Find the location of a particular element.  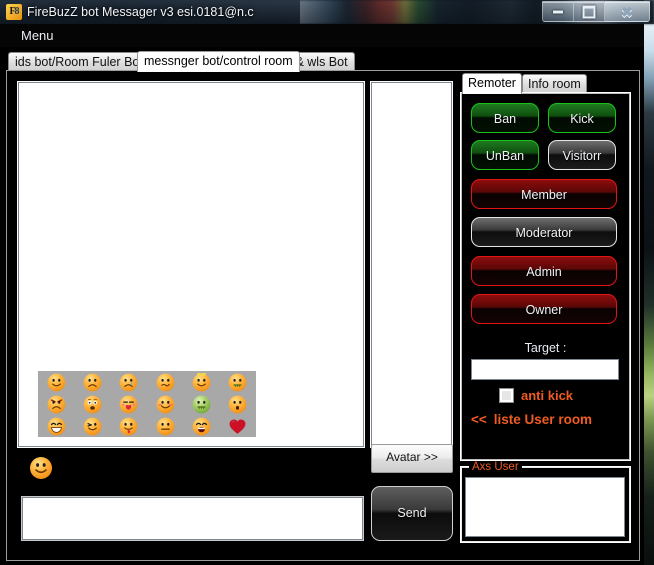

window-title: FireBuzZ bot Messager v3 esi.0181@n.c is located at coordinates (140, 12).